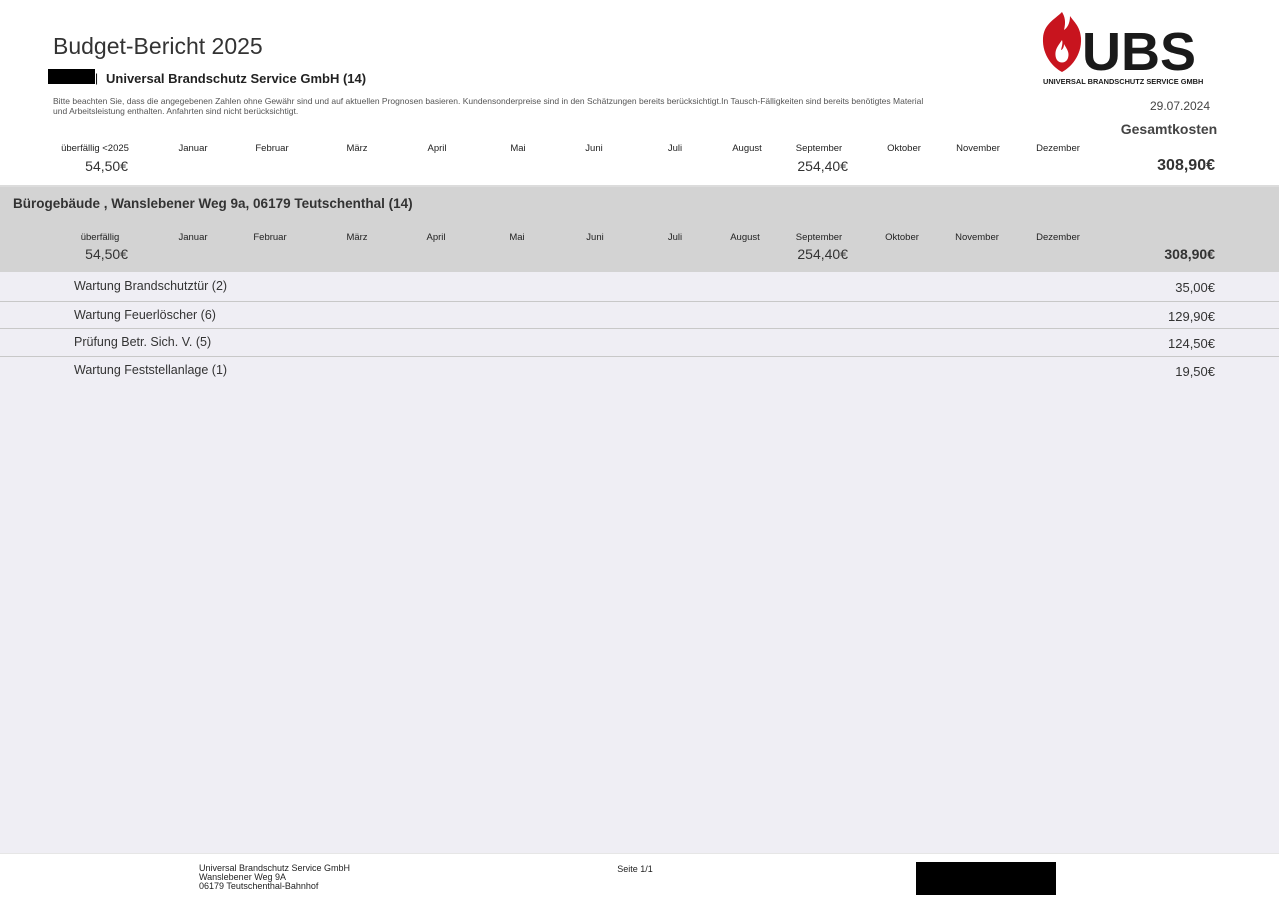 The height and width of the screenshot is (900, 1279). What do you see at coordinates (1180, 106) in the screenshot?
I see `report-date: 29.07.2024` at bounding box center [1180, 106].